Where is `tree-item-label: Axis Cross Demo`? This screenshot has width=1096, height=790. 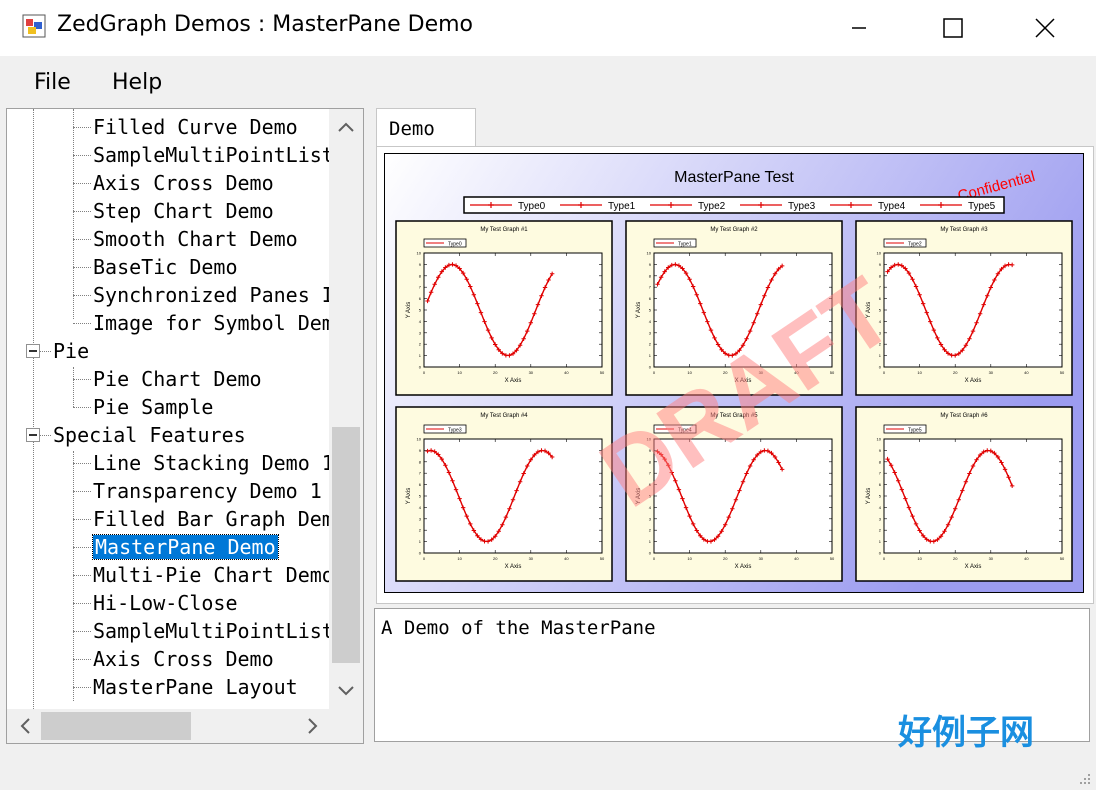
tree-item-label: Axis Cross Demo is located at coordinates (183, 659).